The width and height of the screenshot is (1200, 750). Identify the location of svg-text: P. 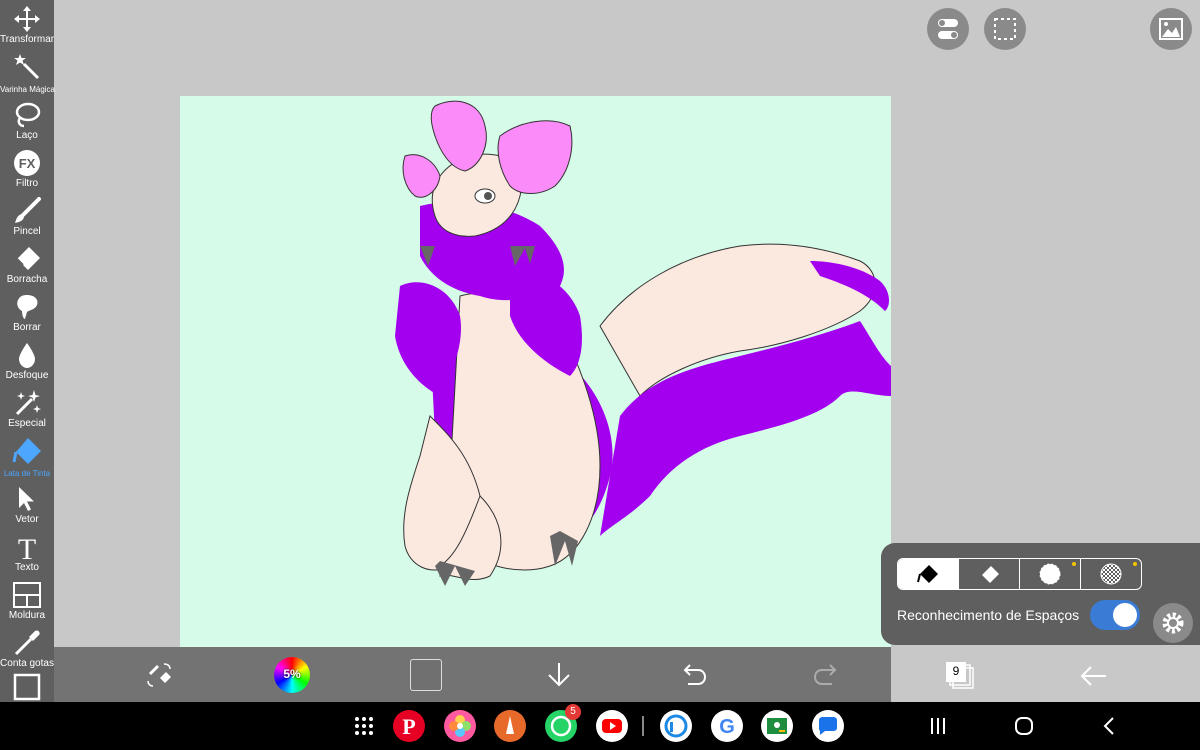
(408, 726).